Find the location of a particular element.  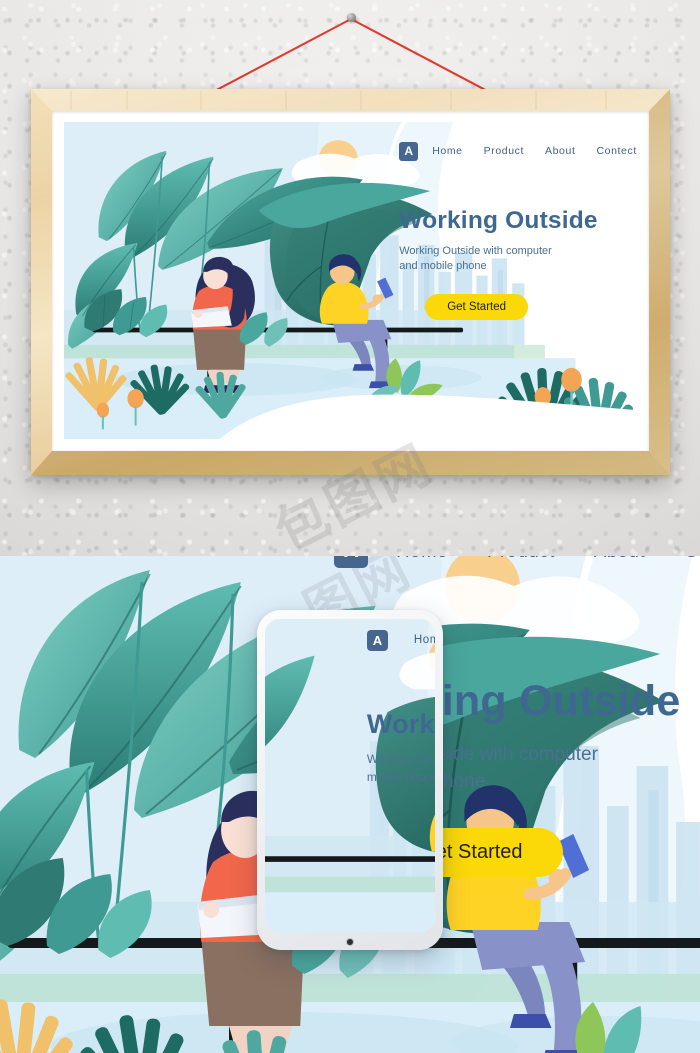

get-started-button: Get Started is located at coordinates (477, 307).